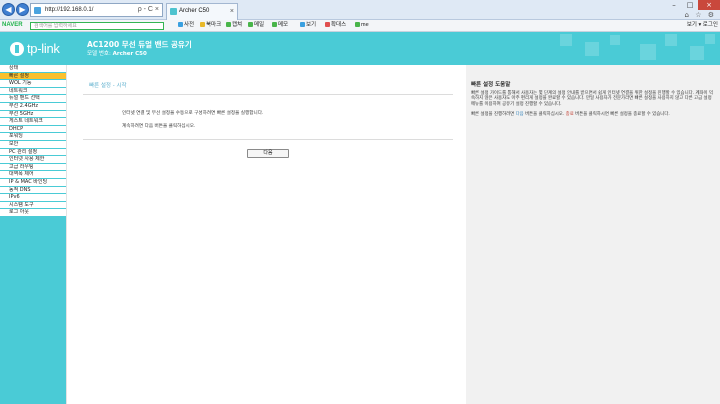  I want to click on close-window-button: ×, so click(709, 5).